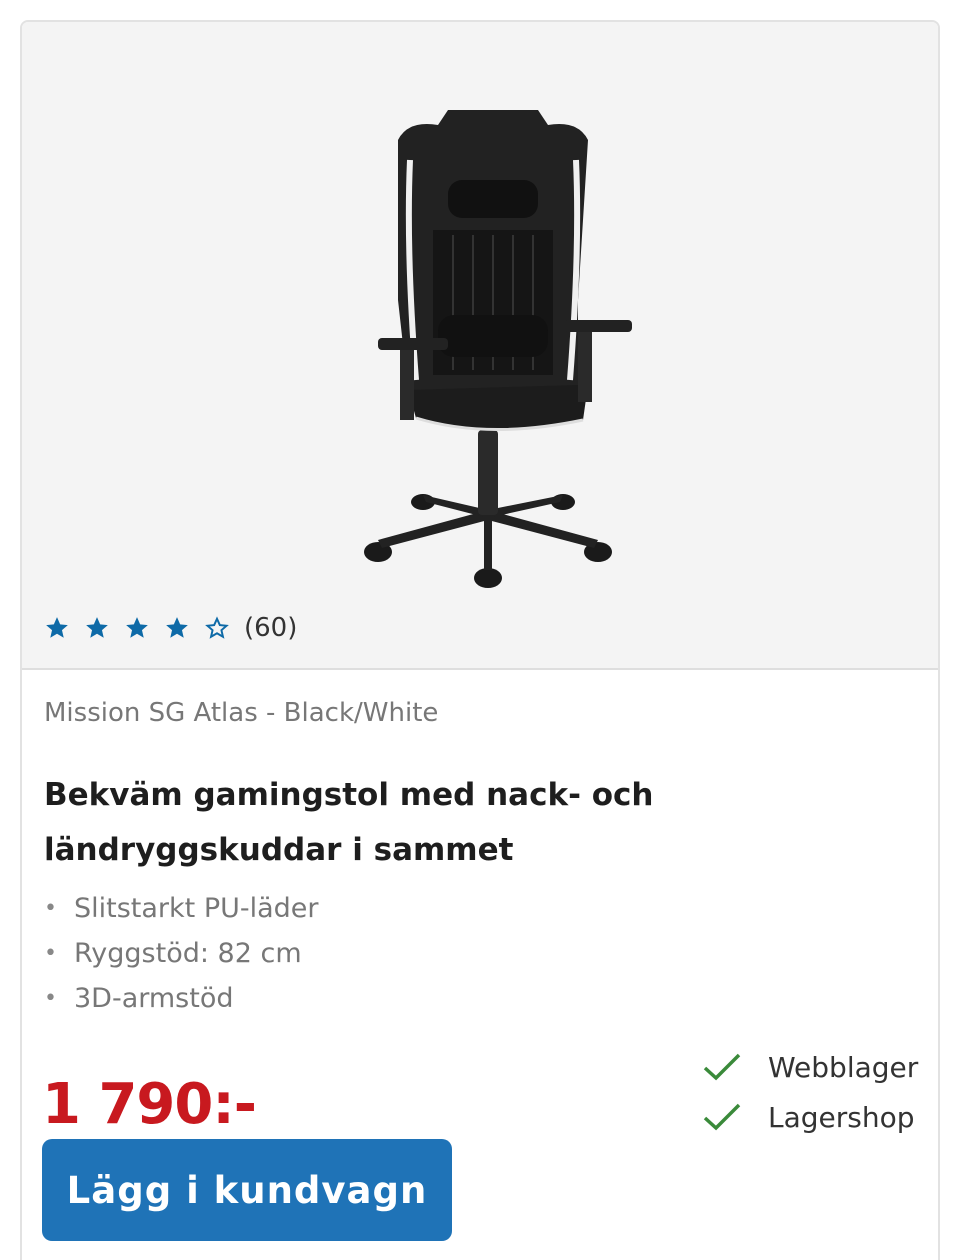 This screenshot has height=1260, width=960. What do you see at coordinates (196, 908) in the screenshot?
I see `feature-text: Slitstarkt PU-läder` at bounding box center [196, 908].